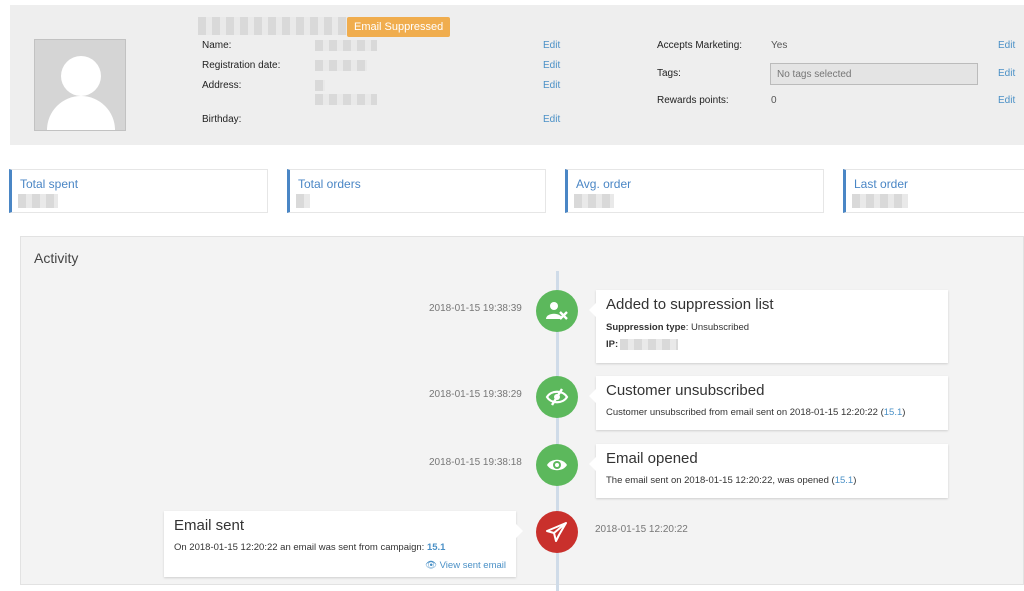 The height and width of the screenshot is (591, 1024). What do you see at coordinates (874, 74) in the screenshot?
I see `tags-input` at bounding box center [874, 74].